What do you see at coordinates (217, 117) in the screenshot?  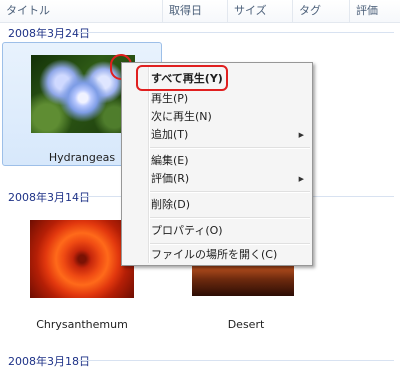 I see `menu-item-play-next: 次に再生(N)` at bounding box center [217, 117].